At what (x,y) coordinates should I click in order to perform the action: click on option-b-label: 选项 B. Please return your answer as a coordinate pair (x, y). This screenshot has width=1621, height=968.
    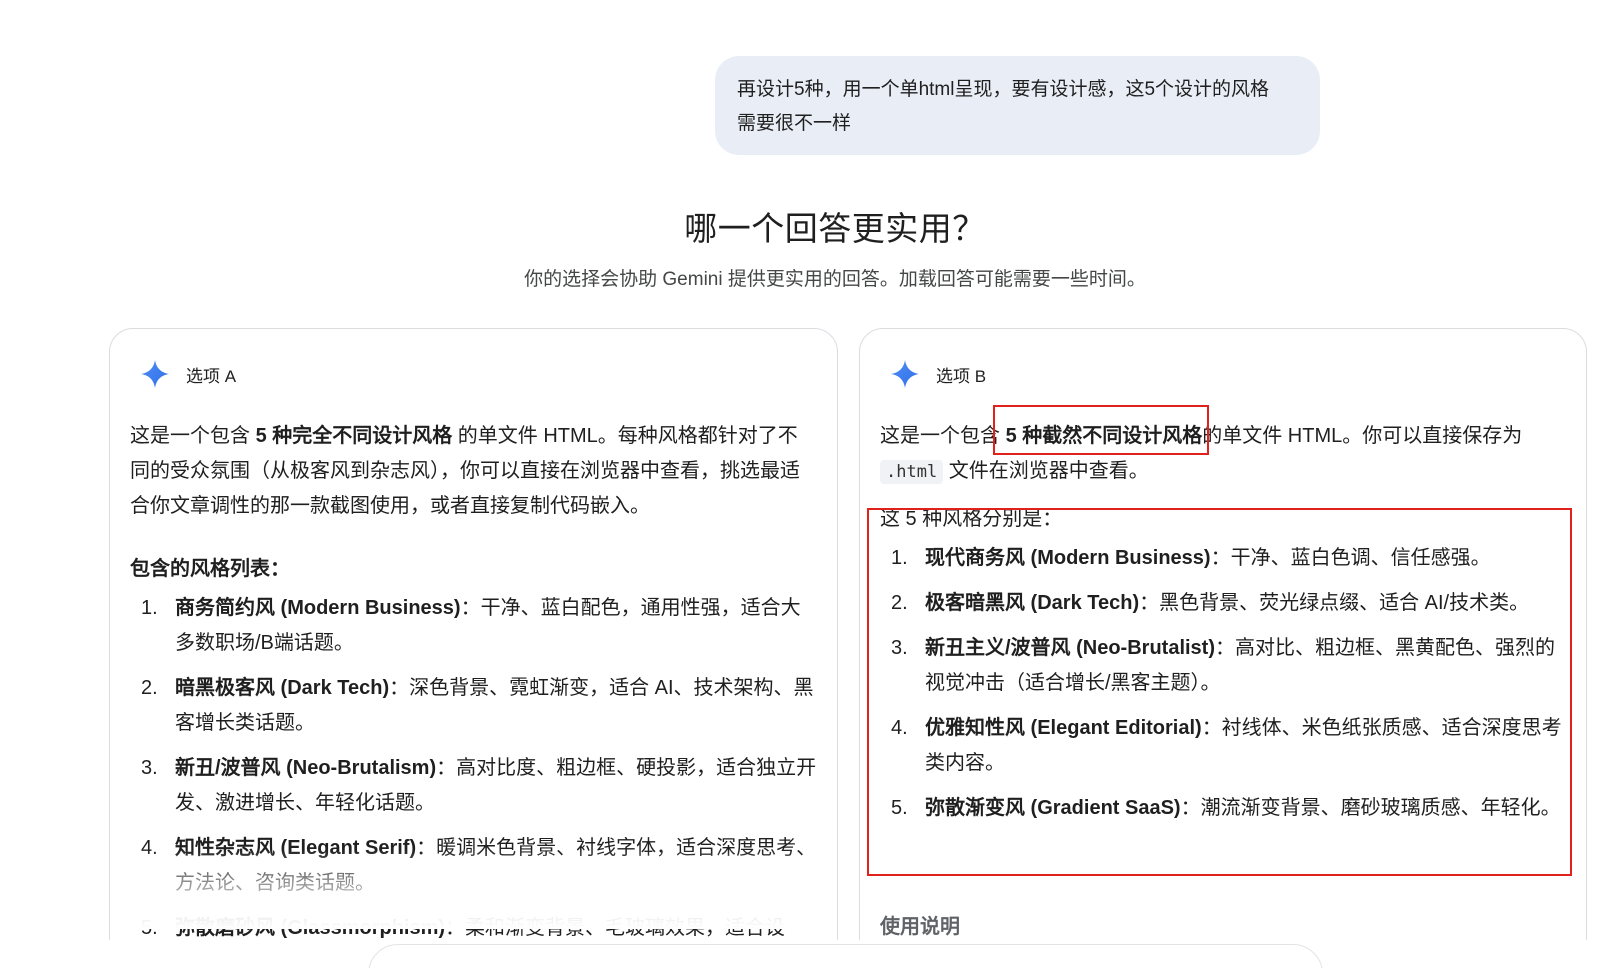
    Looking at the image, I should click on (961, 376).